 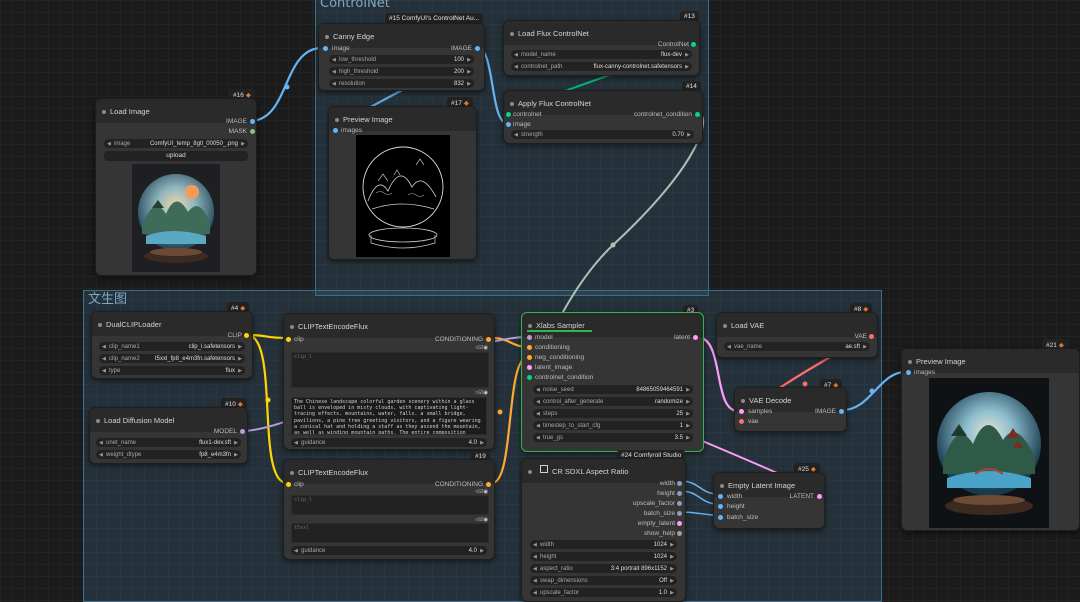 I want to click on widget-strength: ◀ strength 0.70 ▶, so click(x=602, y=134).